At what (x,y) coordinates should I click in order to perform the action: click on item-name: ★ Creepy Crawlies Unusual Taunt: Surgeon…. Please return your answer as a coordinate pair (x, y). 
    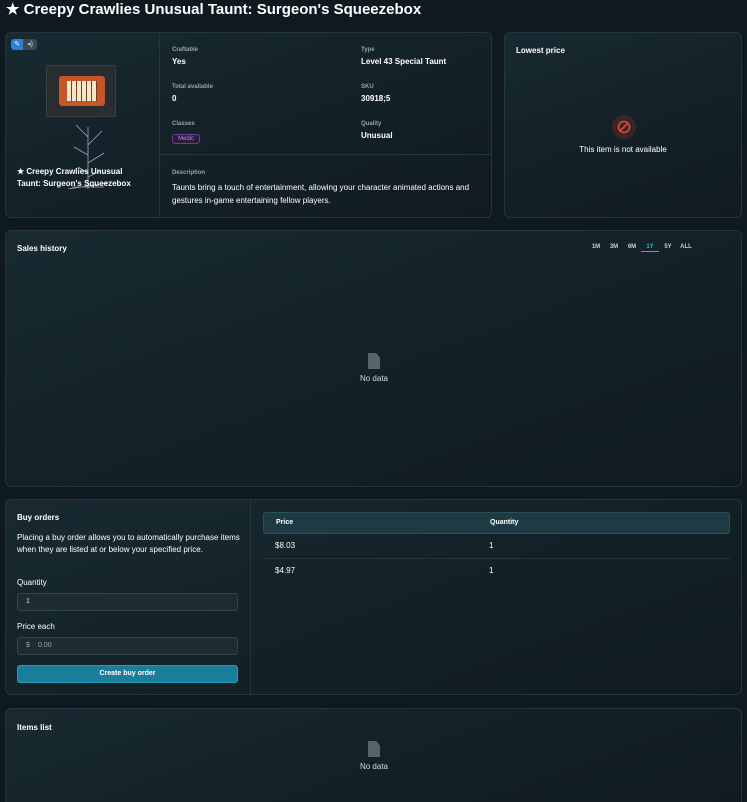
    Looking at the image, I should click on (74, 177).